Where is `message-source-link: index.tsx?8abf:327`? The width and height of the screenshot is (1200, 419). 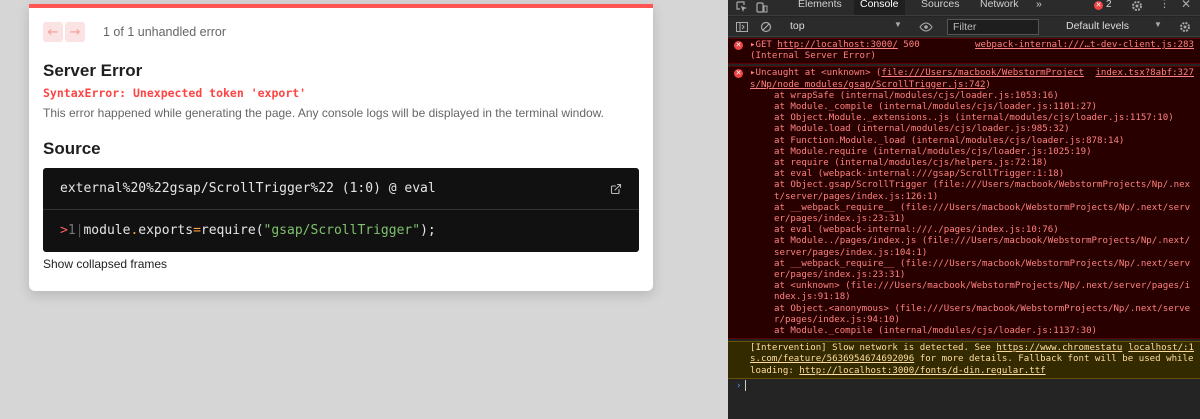
message-source-link: index.tsx?8abf:327 is located at coordinates (1144, 73).